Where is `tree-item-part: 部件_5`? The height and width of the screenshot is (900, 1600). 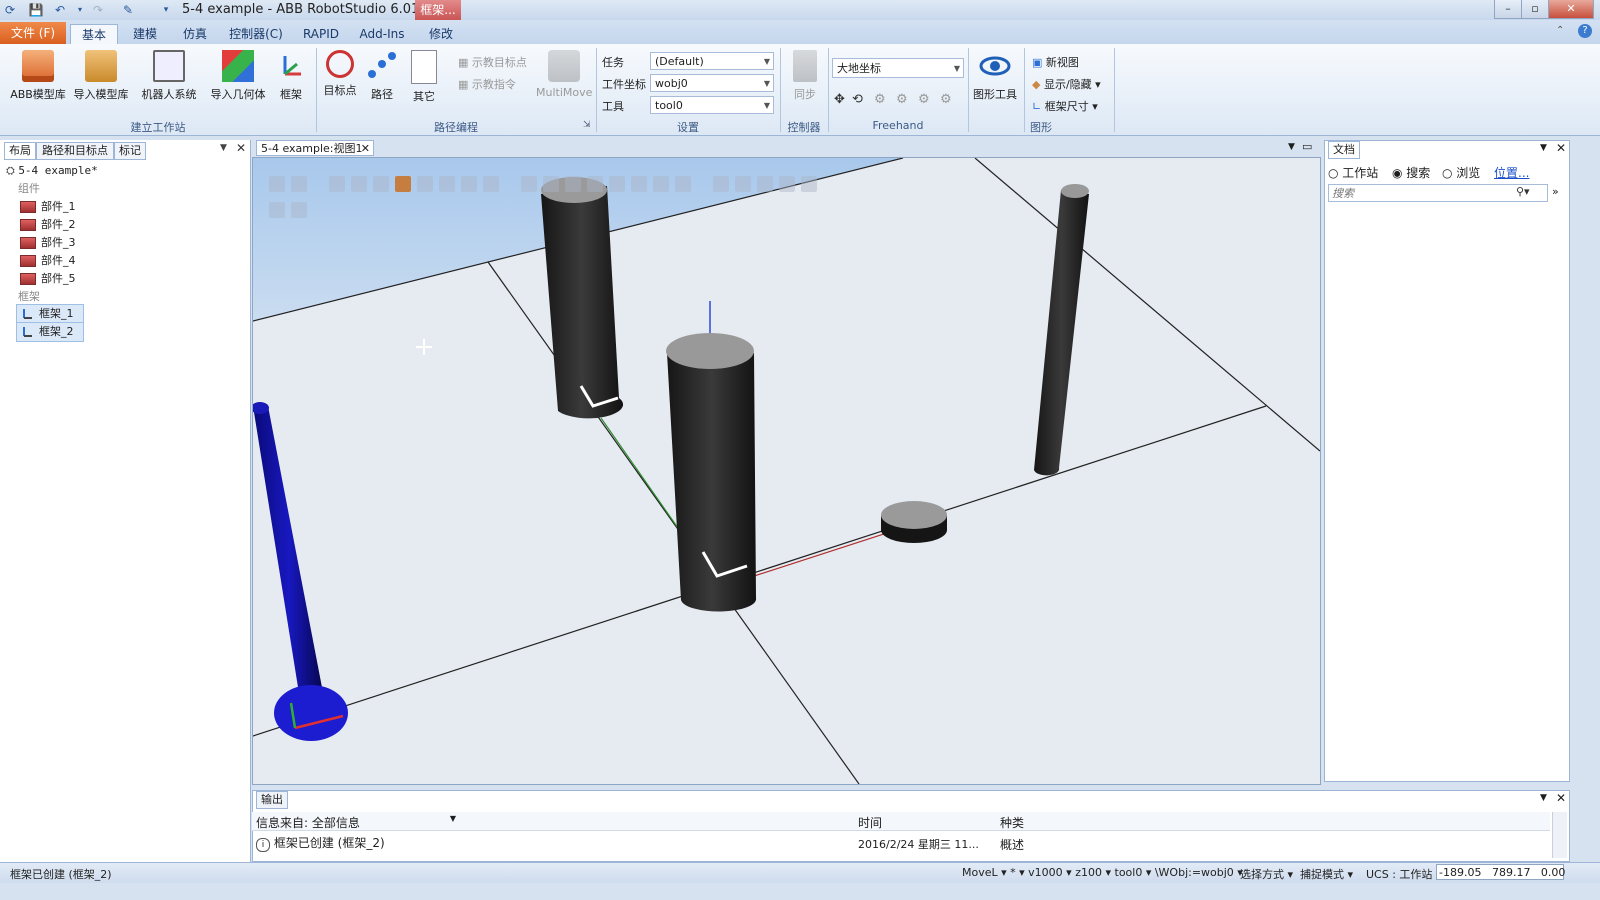 tree-item-part: 部件_5 is located at coordinates (48, 279).